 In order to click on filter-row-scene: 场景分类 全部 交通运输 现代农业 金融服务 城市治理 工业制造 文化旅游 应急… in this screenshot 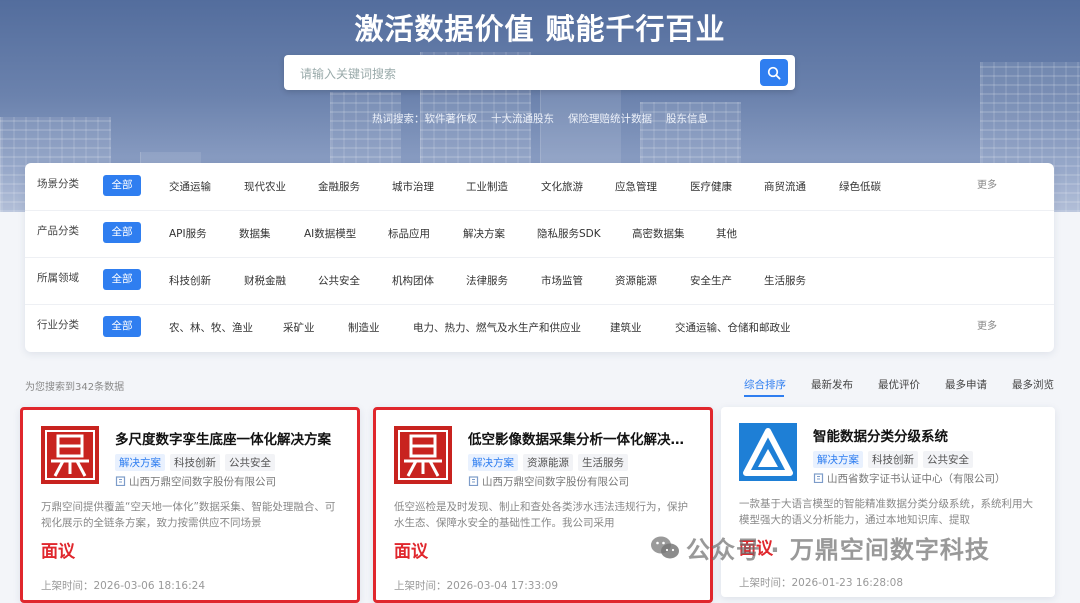, I will do `click(539, 187)`.